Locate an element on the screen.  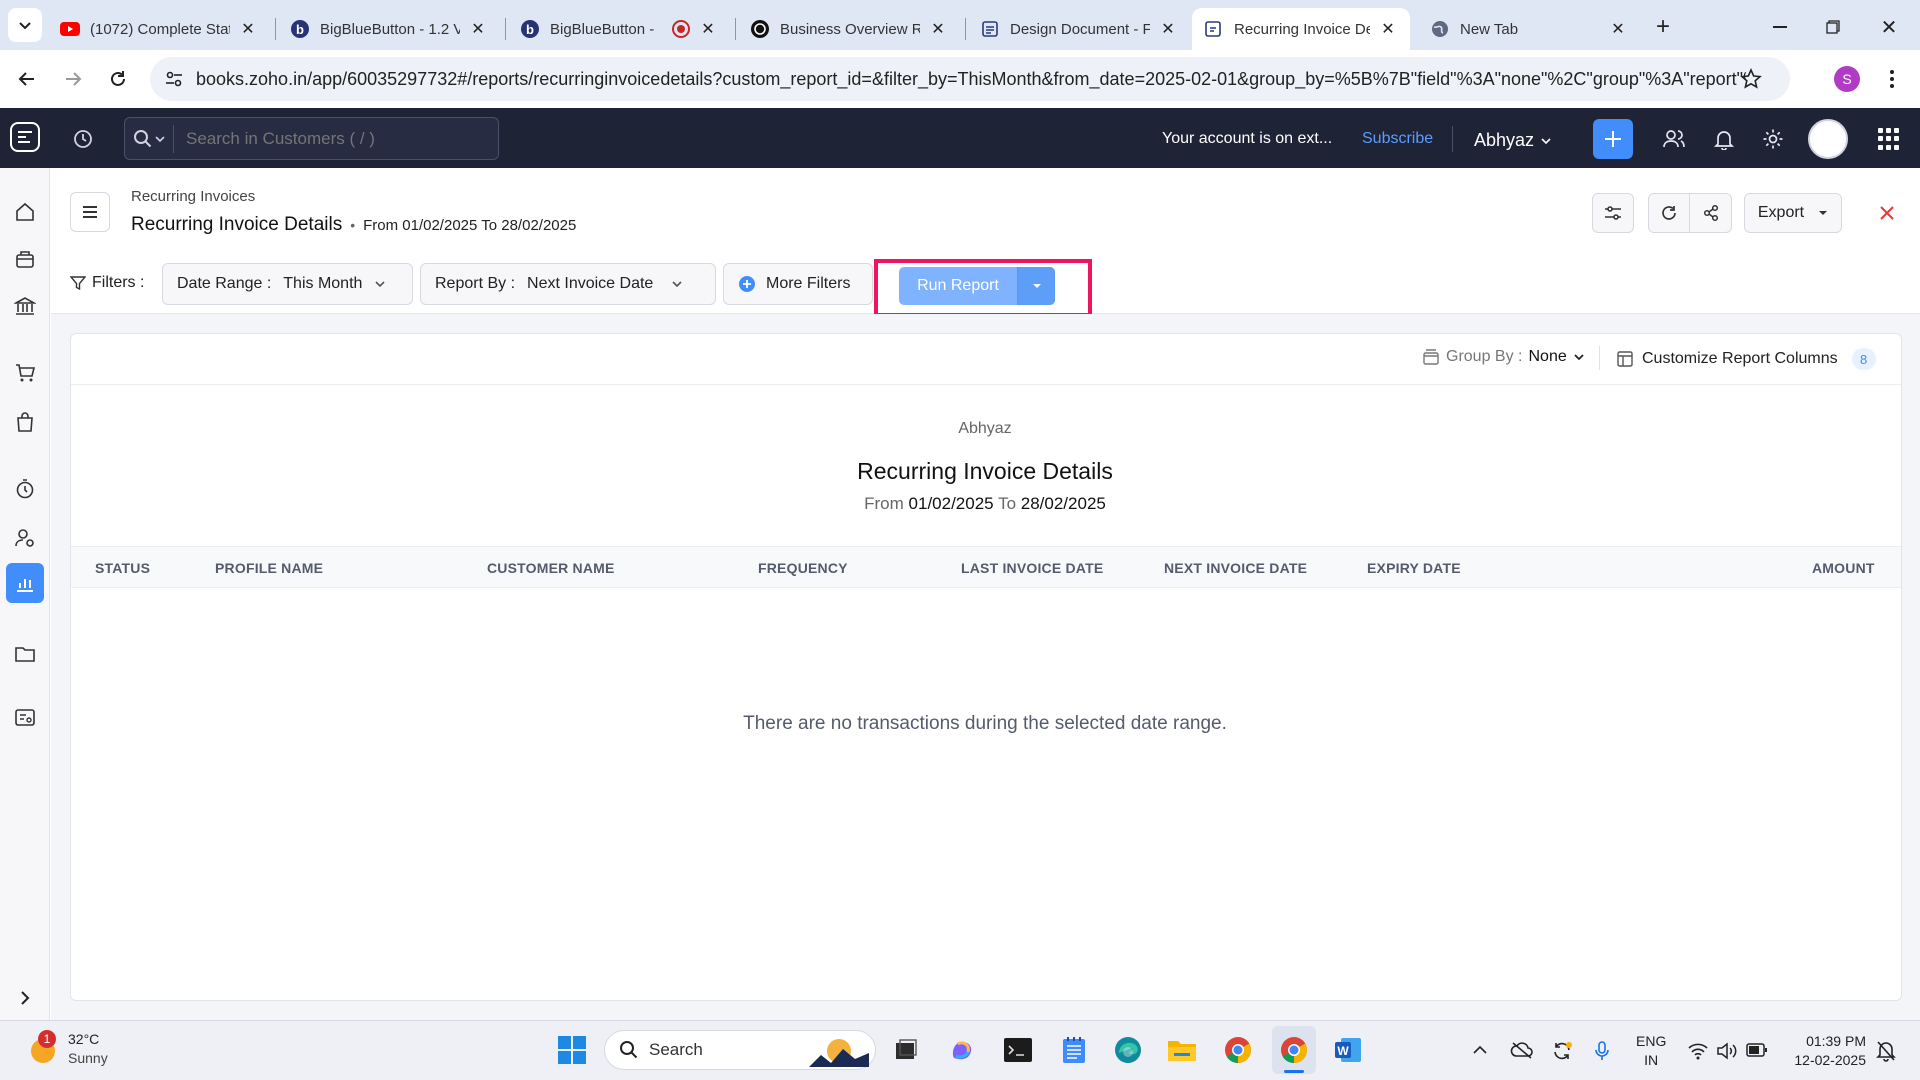
run-report-dropdown is located at coordinates (1036, 286).